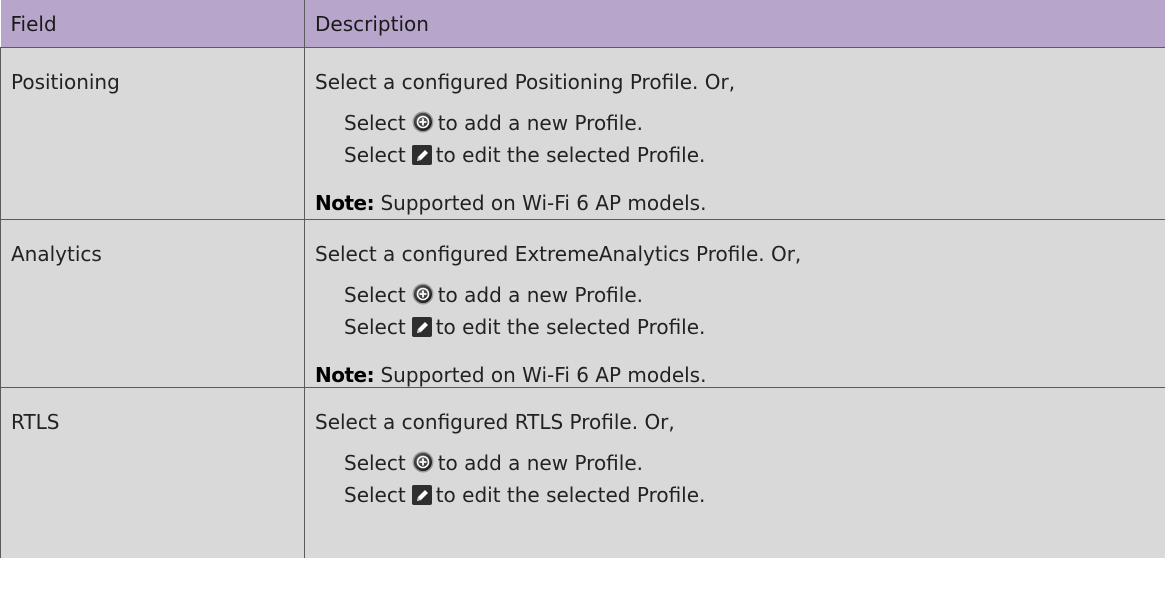 This screenshot has height=598, width=1165. Describe the element at coordinates (65, 82) in the screenshot. I see `field-name: Positioning` at that location.